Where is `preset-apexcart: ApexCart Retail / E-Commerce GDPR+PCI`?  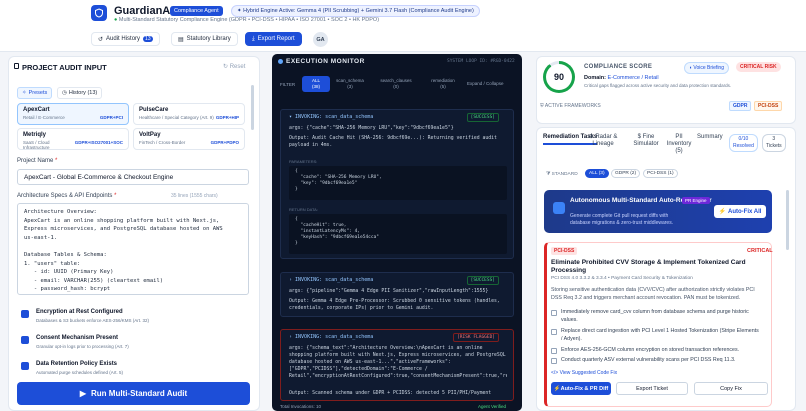 preset-apexcart: ApexCart Retail / E-Commerce GDPR+PCI is located at coordinates (73, 114).